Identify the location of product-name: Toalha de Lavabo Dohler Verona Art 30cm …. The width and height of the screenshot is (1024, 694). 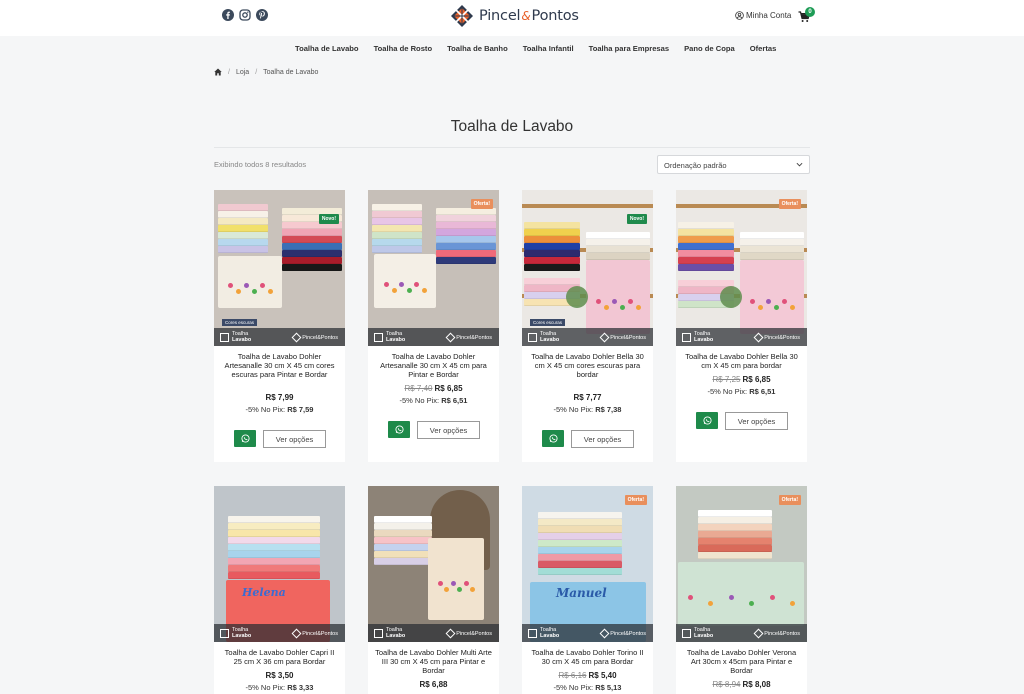
(741, 661).